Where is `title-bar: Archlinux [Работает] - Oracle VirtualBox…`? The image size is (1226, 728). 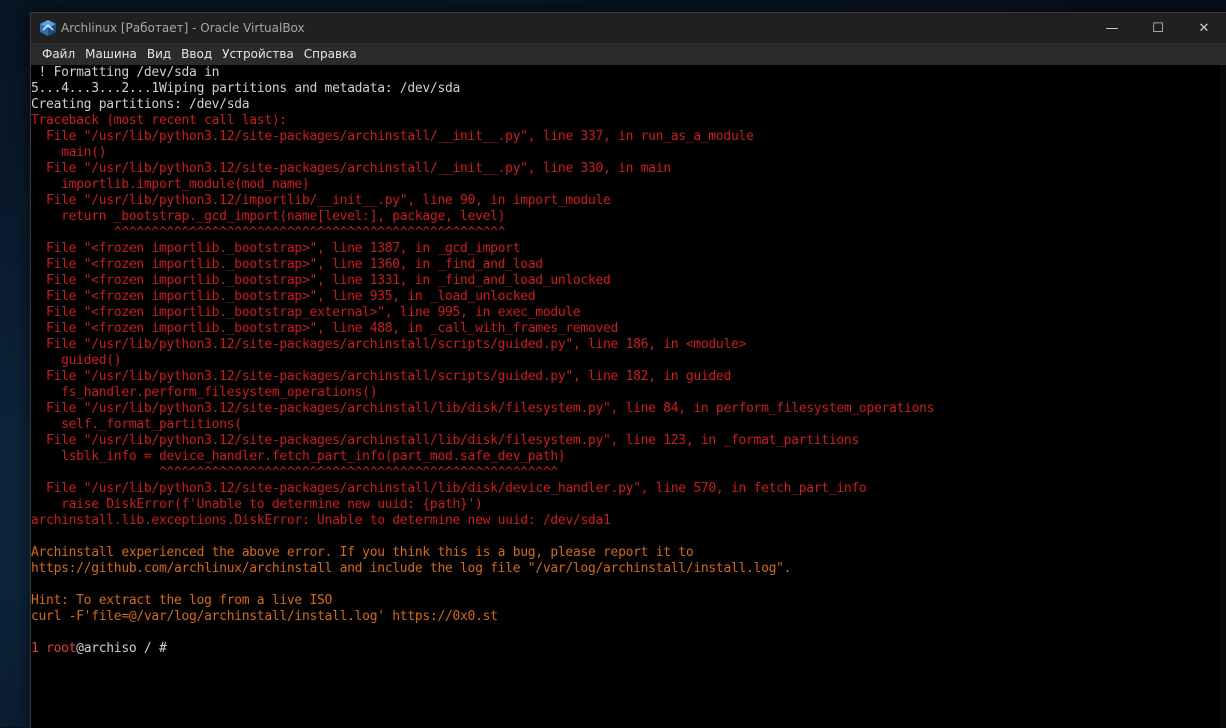 title-bar: Archlinux [Работает] - Oracle VirtualBox… is located at coordinates (628, 28).